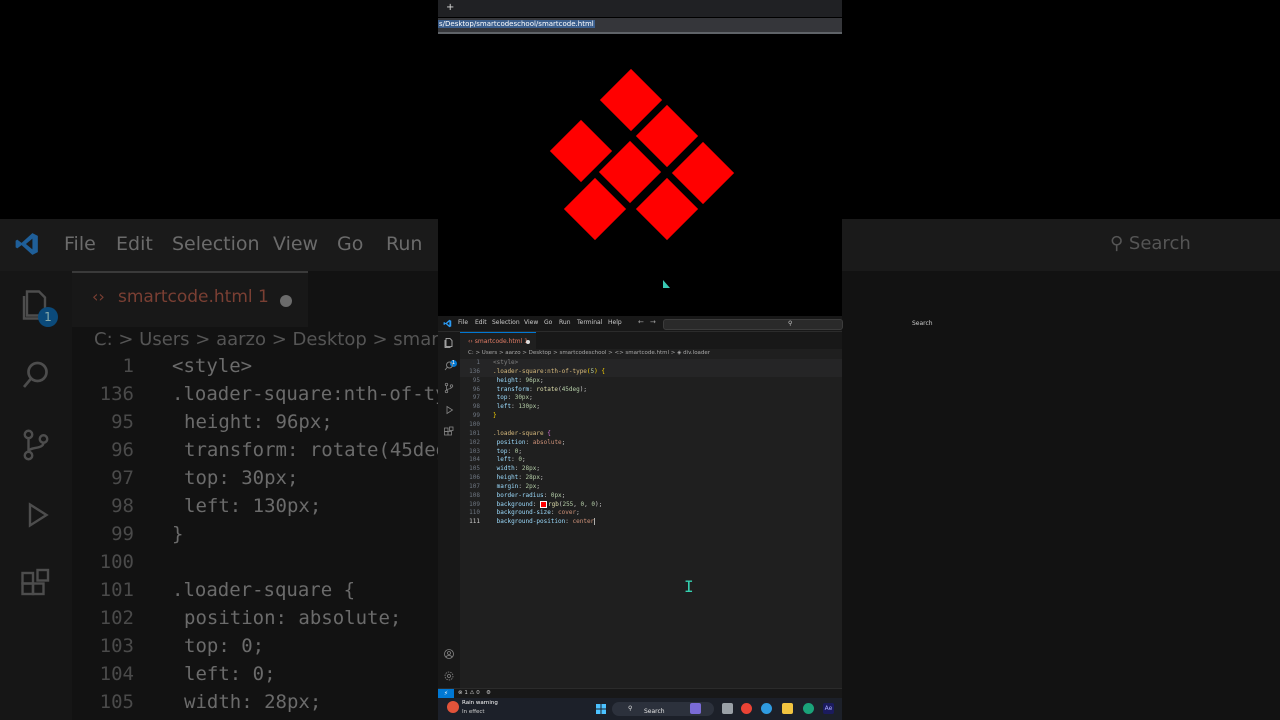 This screenshot has height=720, width=1280. What do you see at coordinates (488, 693) in the screenshot?
I see `ports-icon: ⚙` at bounding box center [488, 693].